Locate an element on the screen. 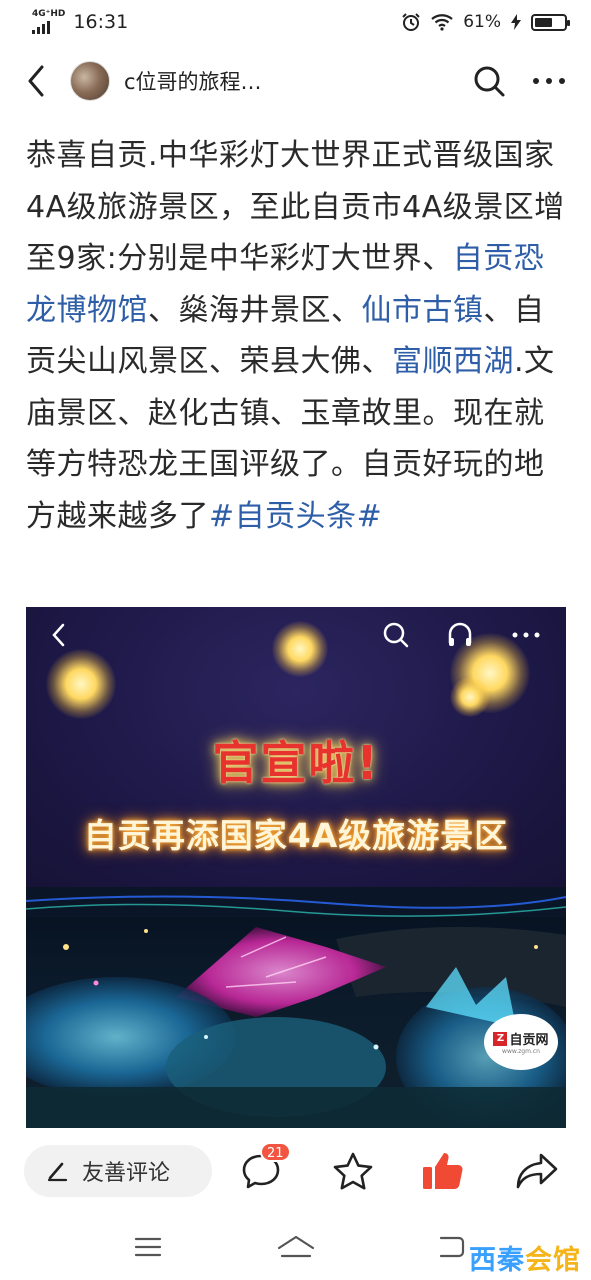  status-bar: 4G⁺HD 16:31 61% is located at coordinates (295, 22).